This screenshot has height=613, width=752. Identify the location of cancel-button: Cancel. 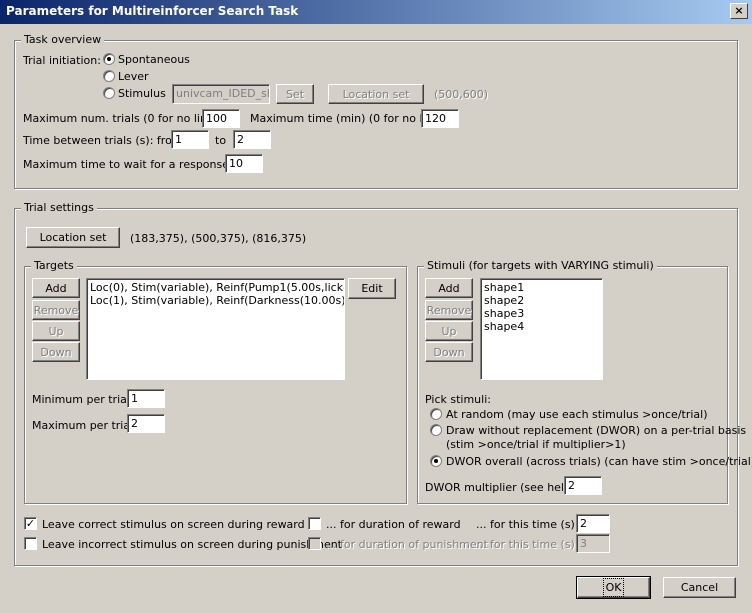
(699, 587).